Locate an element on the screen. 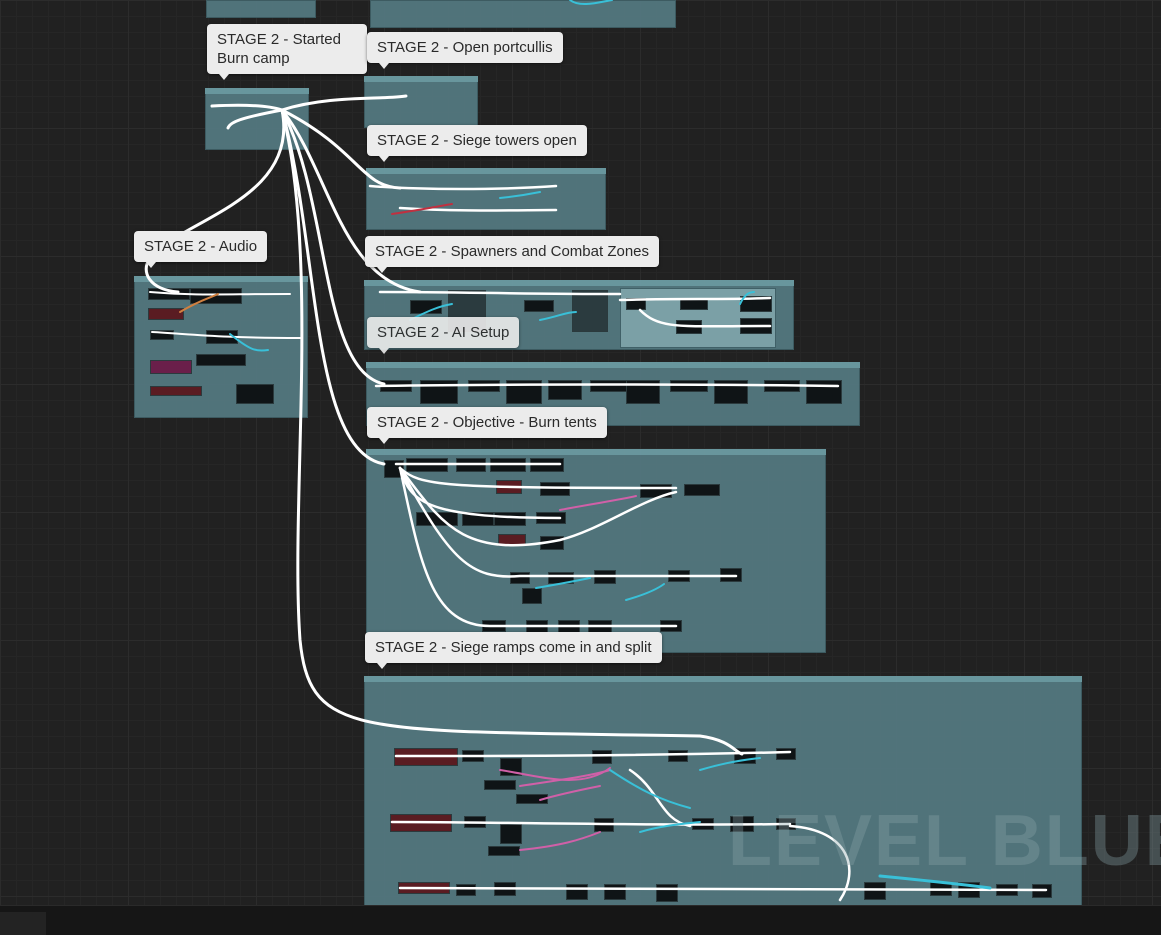 Image resolution: width=1161 pixels, height=935 pixels. comment-title-audio: STAGE 2 - Audio is located at coordinates (201, 249).